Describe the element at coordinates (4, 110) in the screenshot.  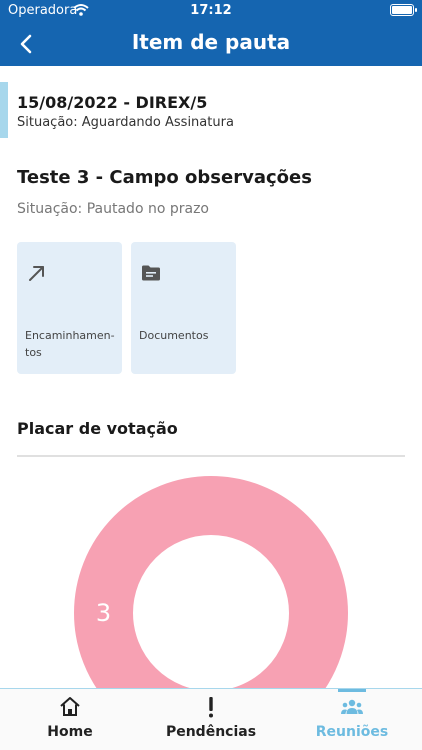
I see `meeting-accent-bar` at that location.